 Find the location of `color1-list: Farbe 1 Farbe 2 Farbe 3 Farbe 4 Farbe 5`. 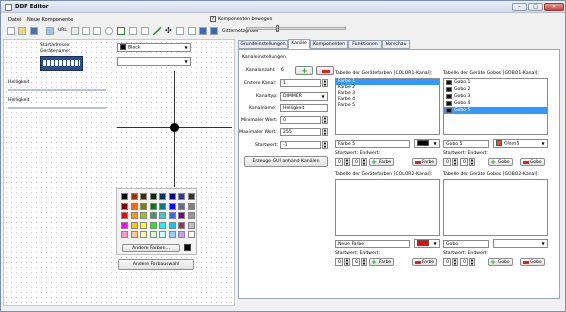

color1-list: Farbe 1 Farbe 2 Farbe 3 Farbe 4 Farbe 5 is located at coordinates (387, 106).